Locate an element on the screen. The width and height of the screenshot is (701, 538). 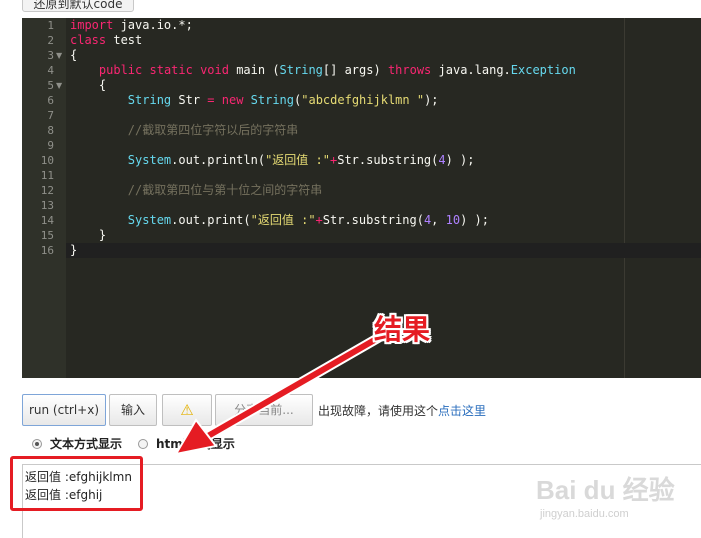
result-highlight-box is located at coordinates (76, 483).